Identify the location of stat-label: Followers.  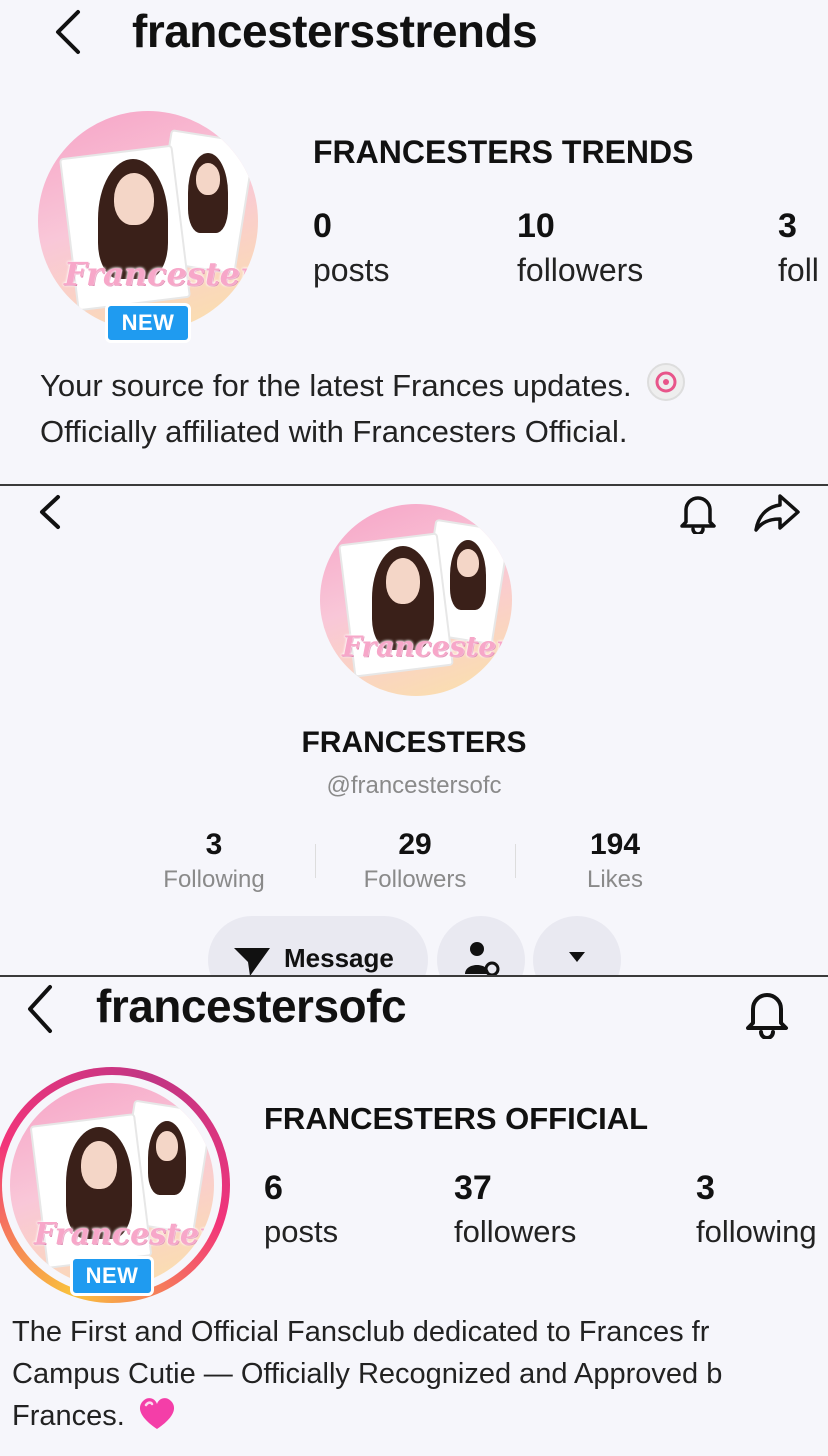
(415, 879).